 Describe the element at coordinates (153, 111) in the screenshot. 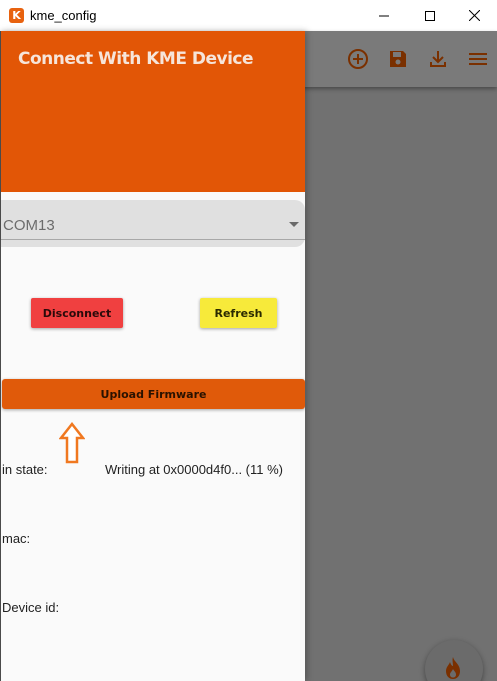

I see `drawer-header: Connect With KME Device` at that location.